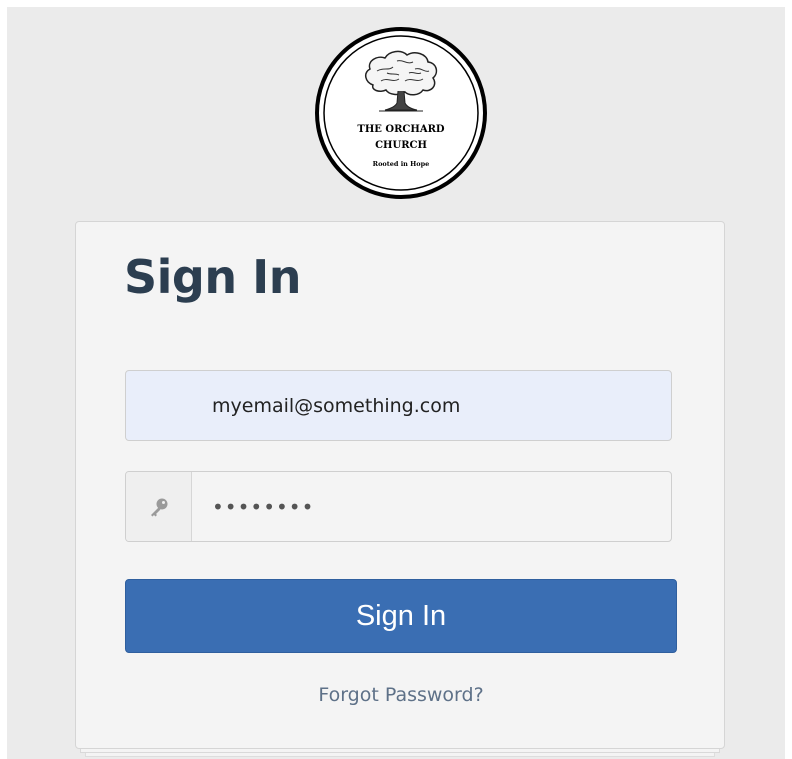 The width and height of the screenshot is (792, 759). Describe the element at coordinates (159, 506) in the screenshot. I see `key-icon` at that location.